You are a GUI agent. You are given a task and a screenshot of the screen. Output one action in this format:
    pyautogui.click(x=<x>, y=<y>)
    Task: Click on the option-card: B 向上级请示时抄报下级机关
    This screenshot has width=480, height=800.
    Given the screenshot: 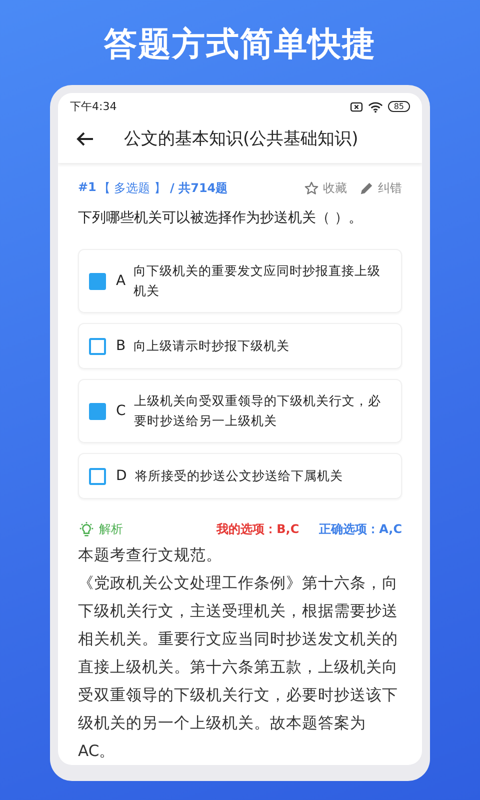 What is the action you would take?
    pyautogui.click(x=240, y=346)
    